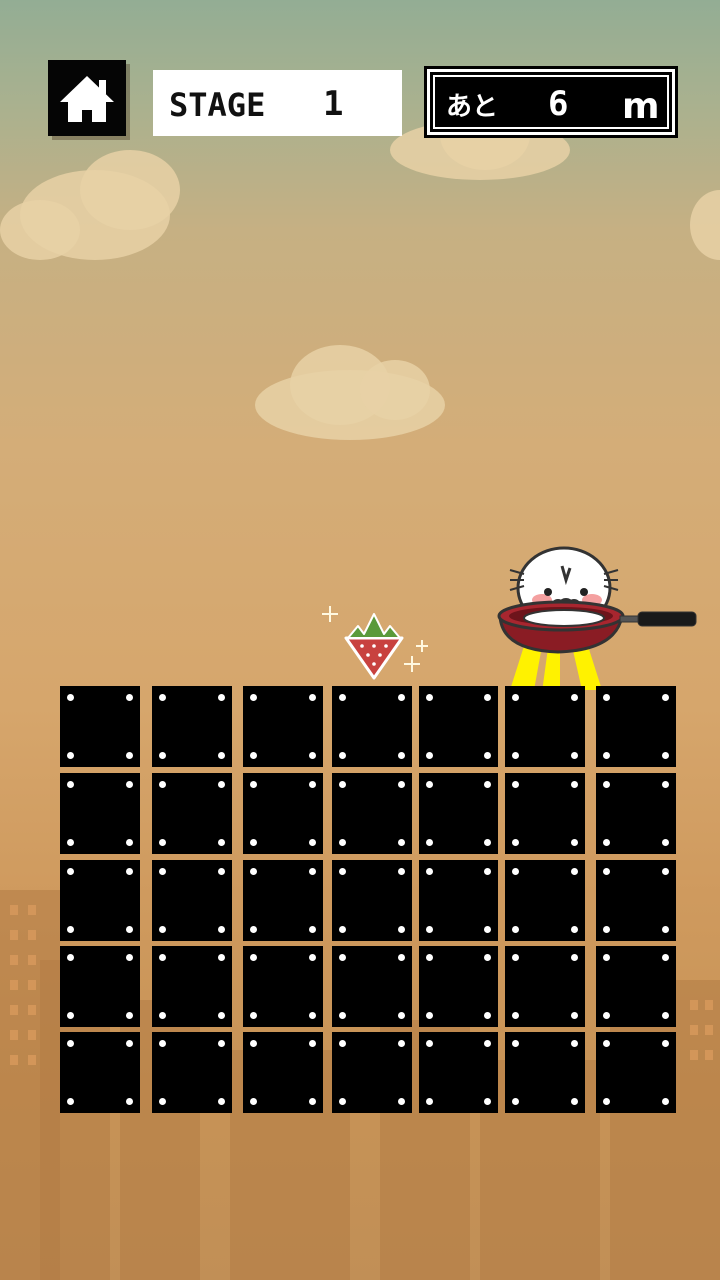  I want to click on remaining-value: 6, so click(558, 104).